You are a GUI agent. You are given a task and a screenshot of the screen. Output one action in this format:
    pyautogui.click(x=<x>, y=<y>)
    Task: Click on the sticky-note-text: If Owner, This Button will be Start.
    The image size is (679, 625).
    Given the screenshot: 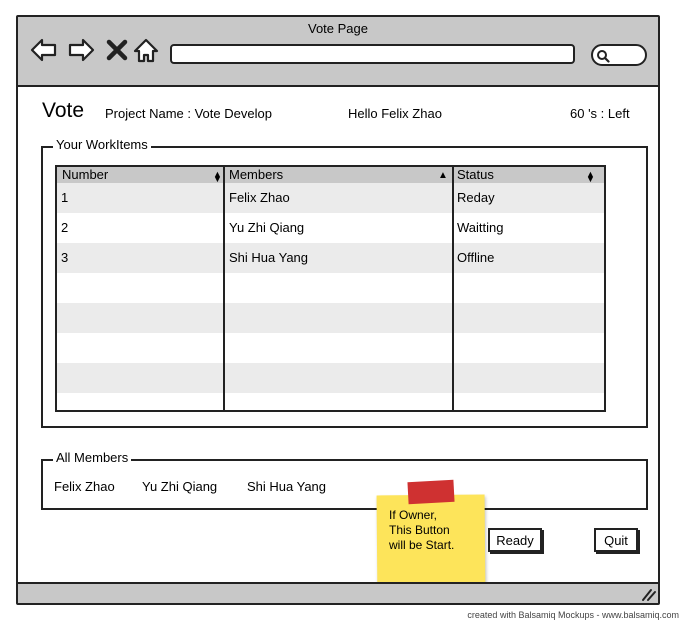 What is the action you would take?
    pyautogui.click(x=422, y=530)
    